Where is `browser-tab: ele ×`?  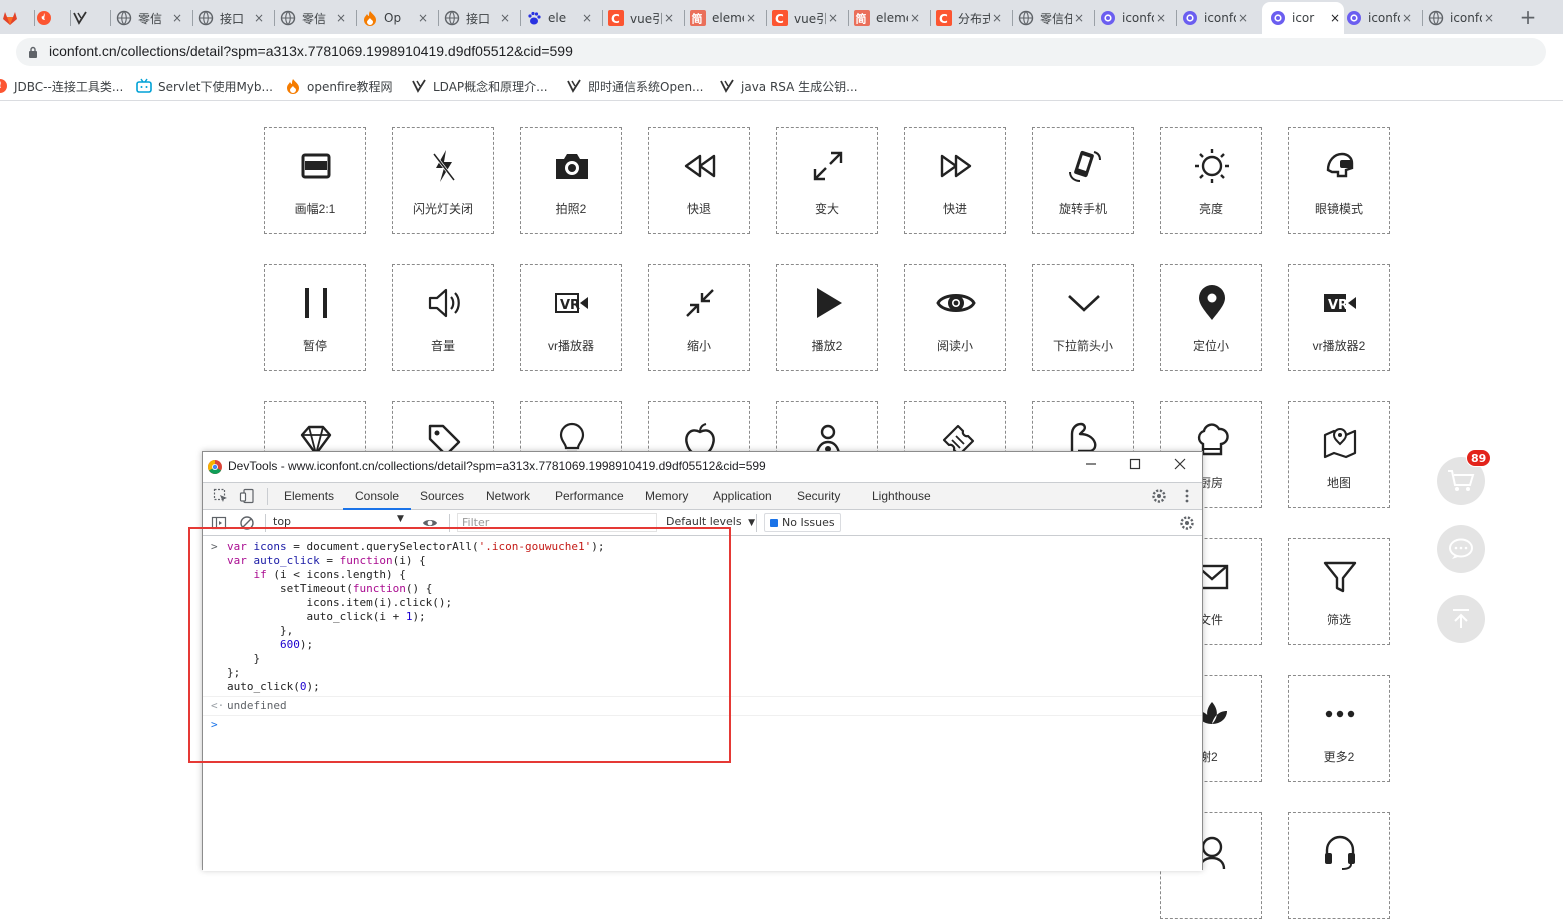
browser-tab: ele × is located at coordinates (561, 18).